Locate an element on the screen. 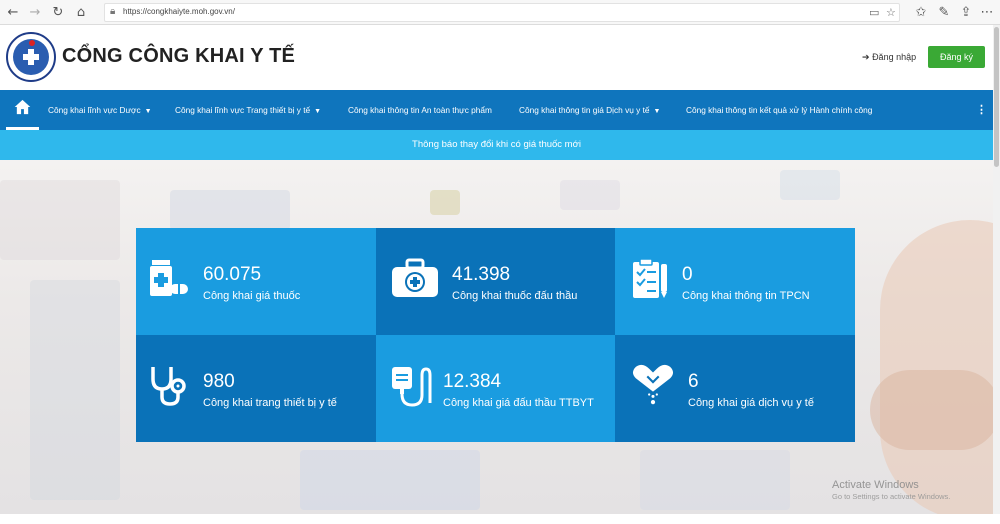 The width and height of the screenshot is (1000, 524). stat-tile-drug-price: 60.075 Công khai giá thuốc is located at coordinates (256, 281).